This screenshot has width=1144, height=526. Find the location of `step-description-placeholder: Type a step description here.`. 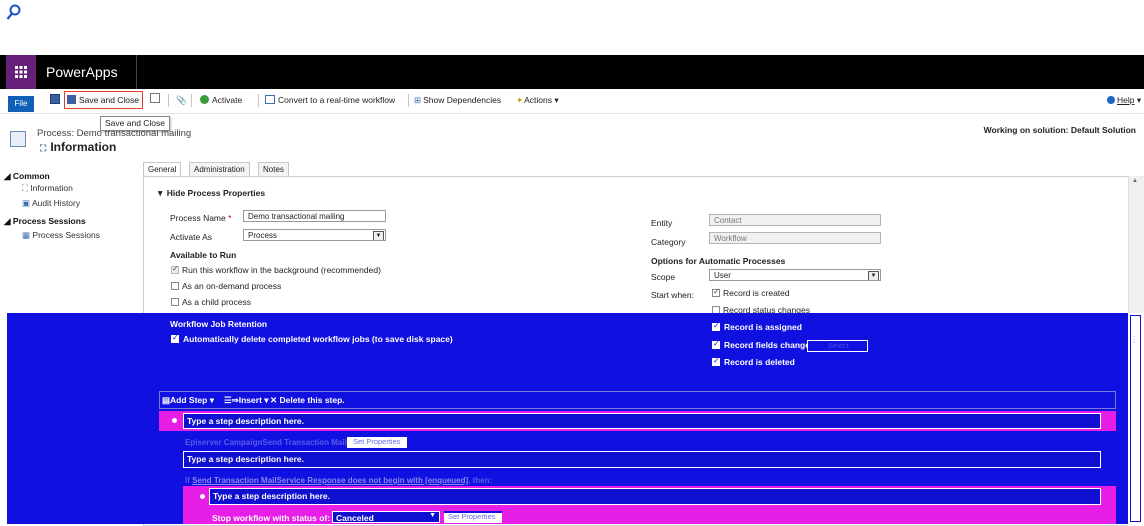

step-description-placeholder: Type a step description here. is located at coordinates (245, 421).